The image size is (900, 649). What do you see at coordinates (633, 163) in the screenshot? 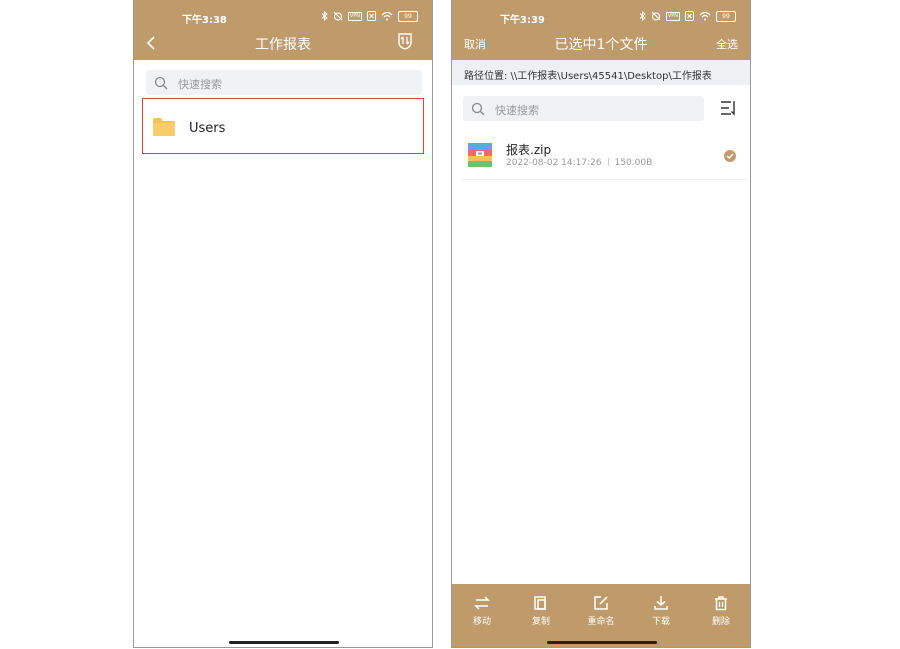
I see `file-size: 150.00B` at bounding box center [633, 163].